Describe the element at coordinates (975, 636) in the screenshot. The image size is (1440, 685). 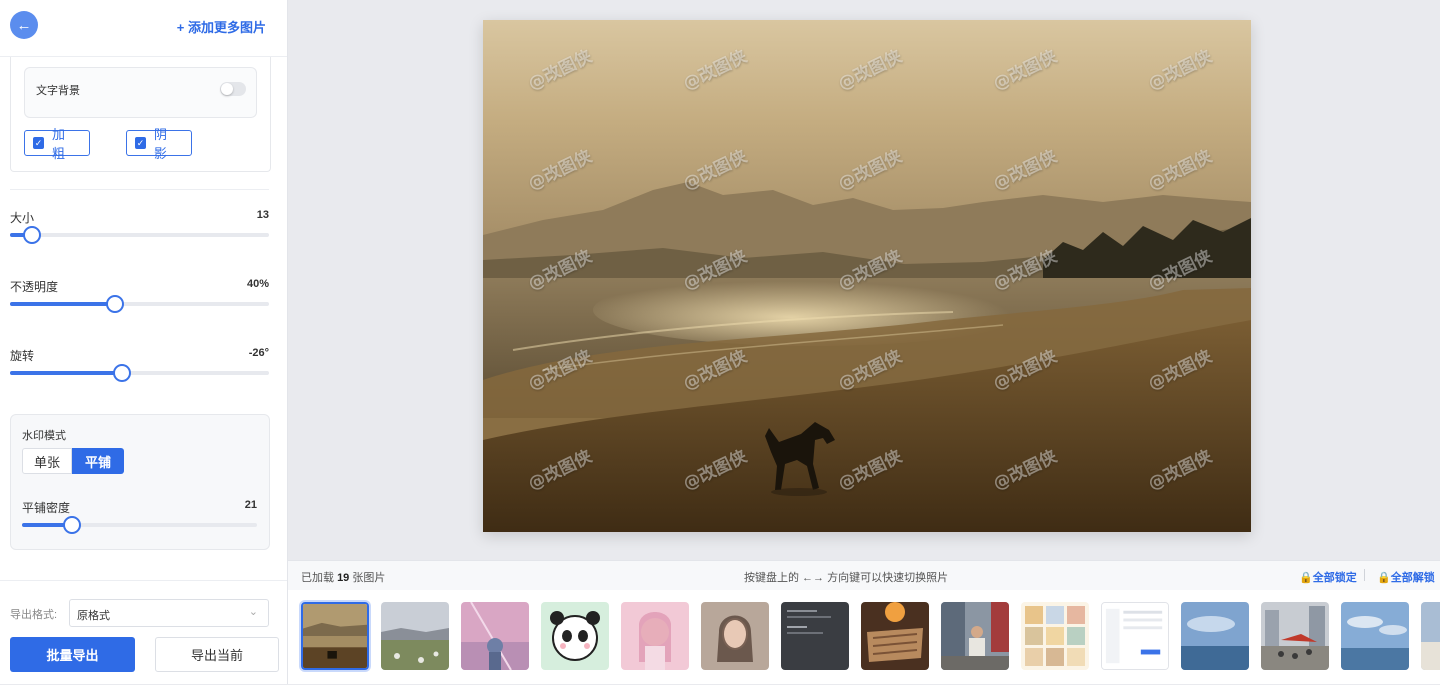
I see `thumbnail-street-man` at that location.